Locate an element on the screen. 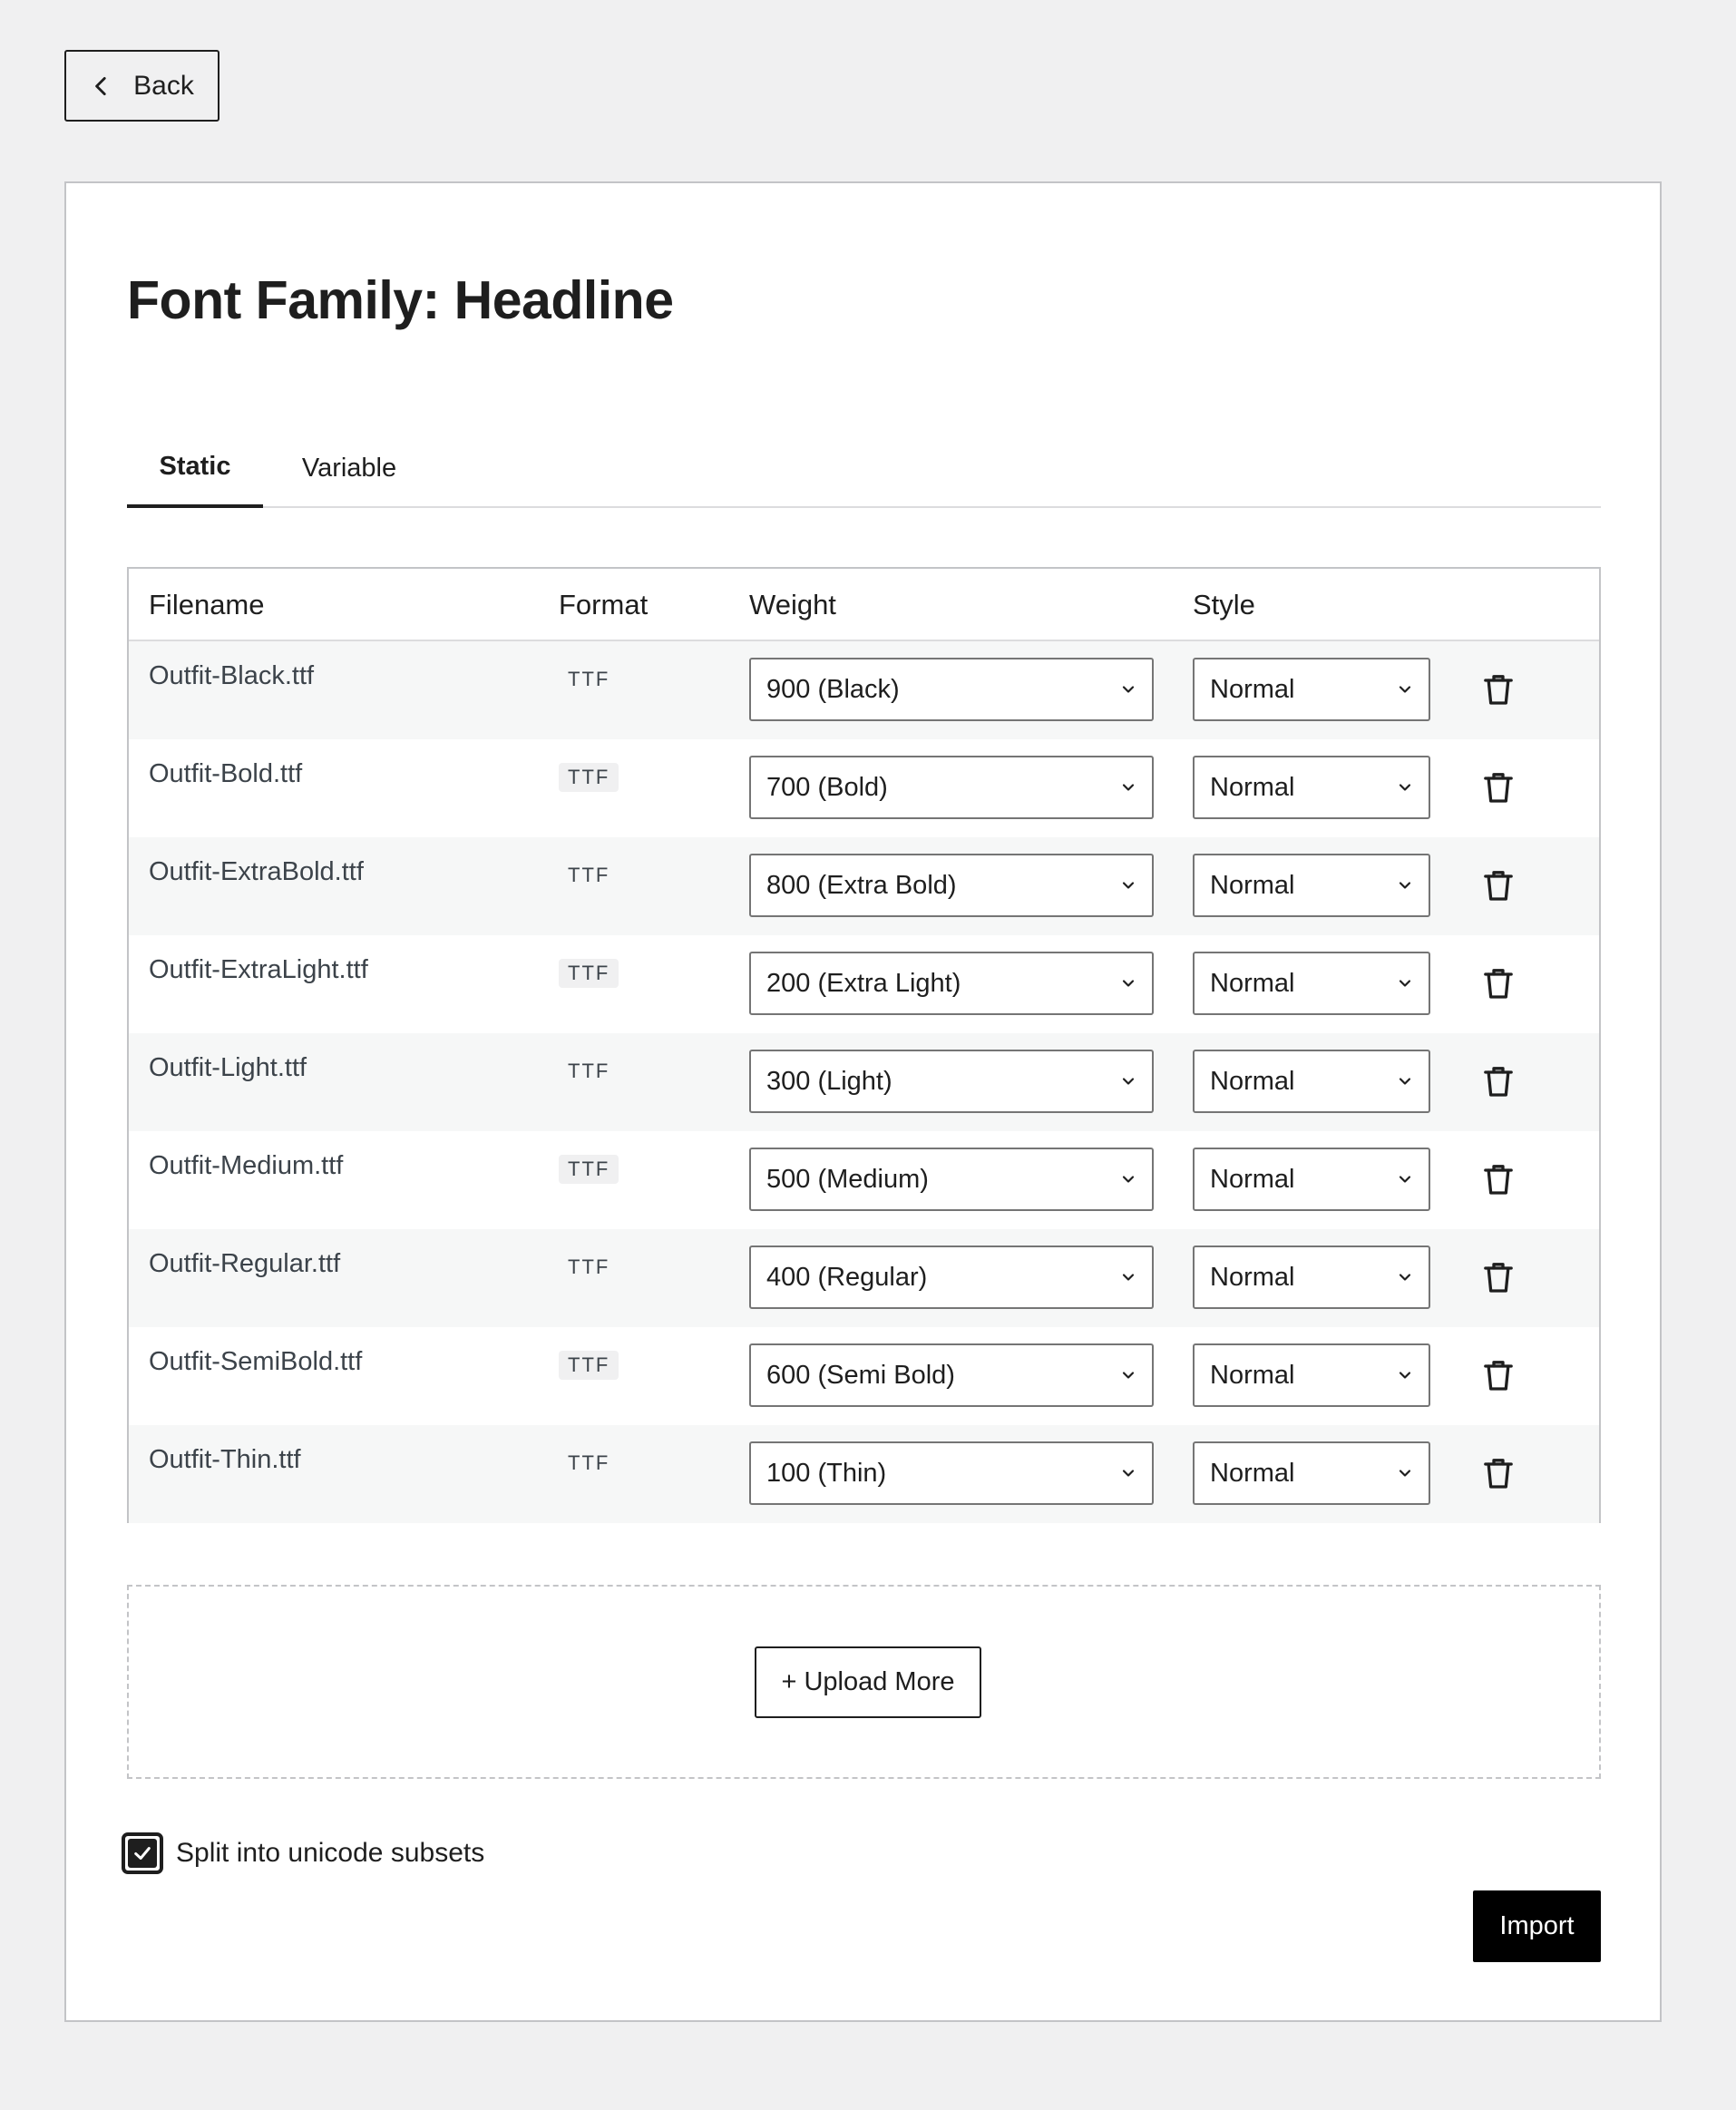 This screenshot has height=2110, width=1736. checkbox-fill is located at coordinates (142, 1853).